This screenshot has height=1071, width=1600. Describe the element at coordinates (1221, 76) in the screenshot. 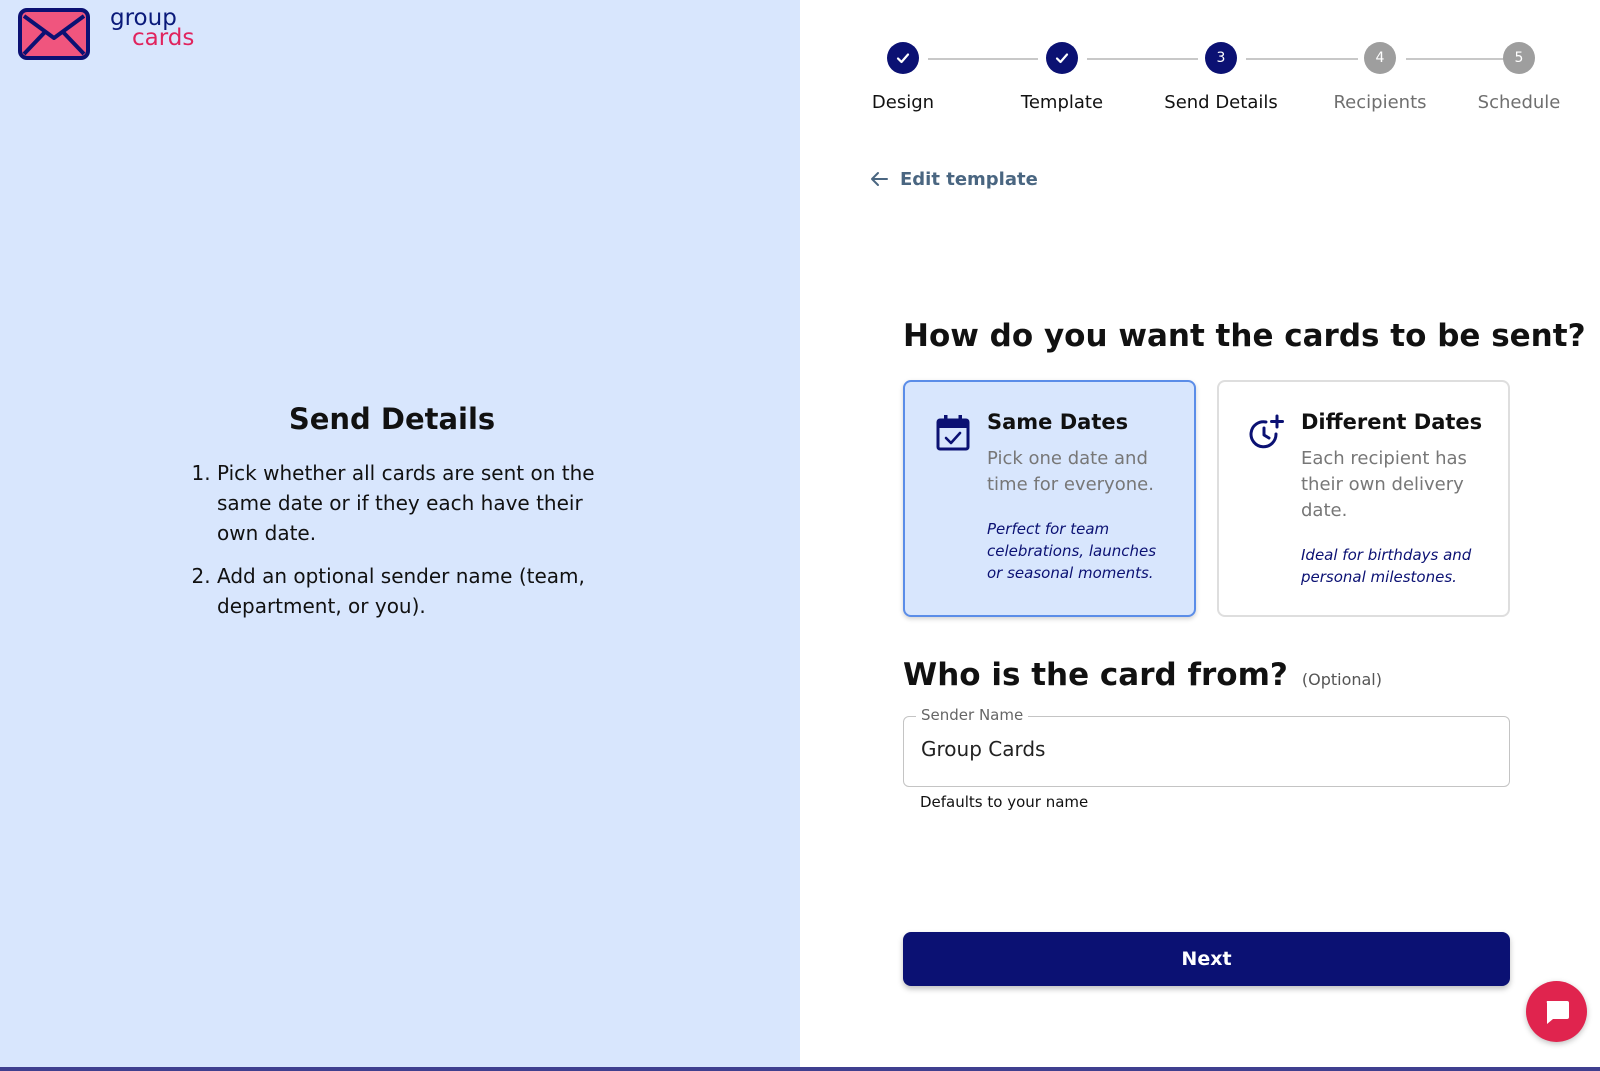

I see `step-send-details: 3 Send Details` at that location.